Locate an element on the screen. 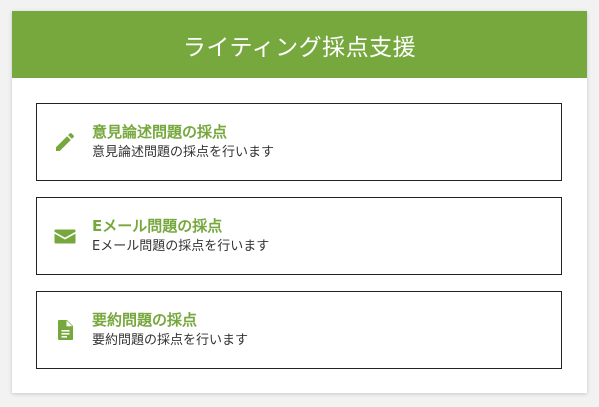  option-description: 意見論述問題の採点を行います is located at coordinates (183, 152).